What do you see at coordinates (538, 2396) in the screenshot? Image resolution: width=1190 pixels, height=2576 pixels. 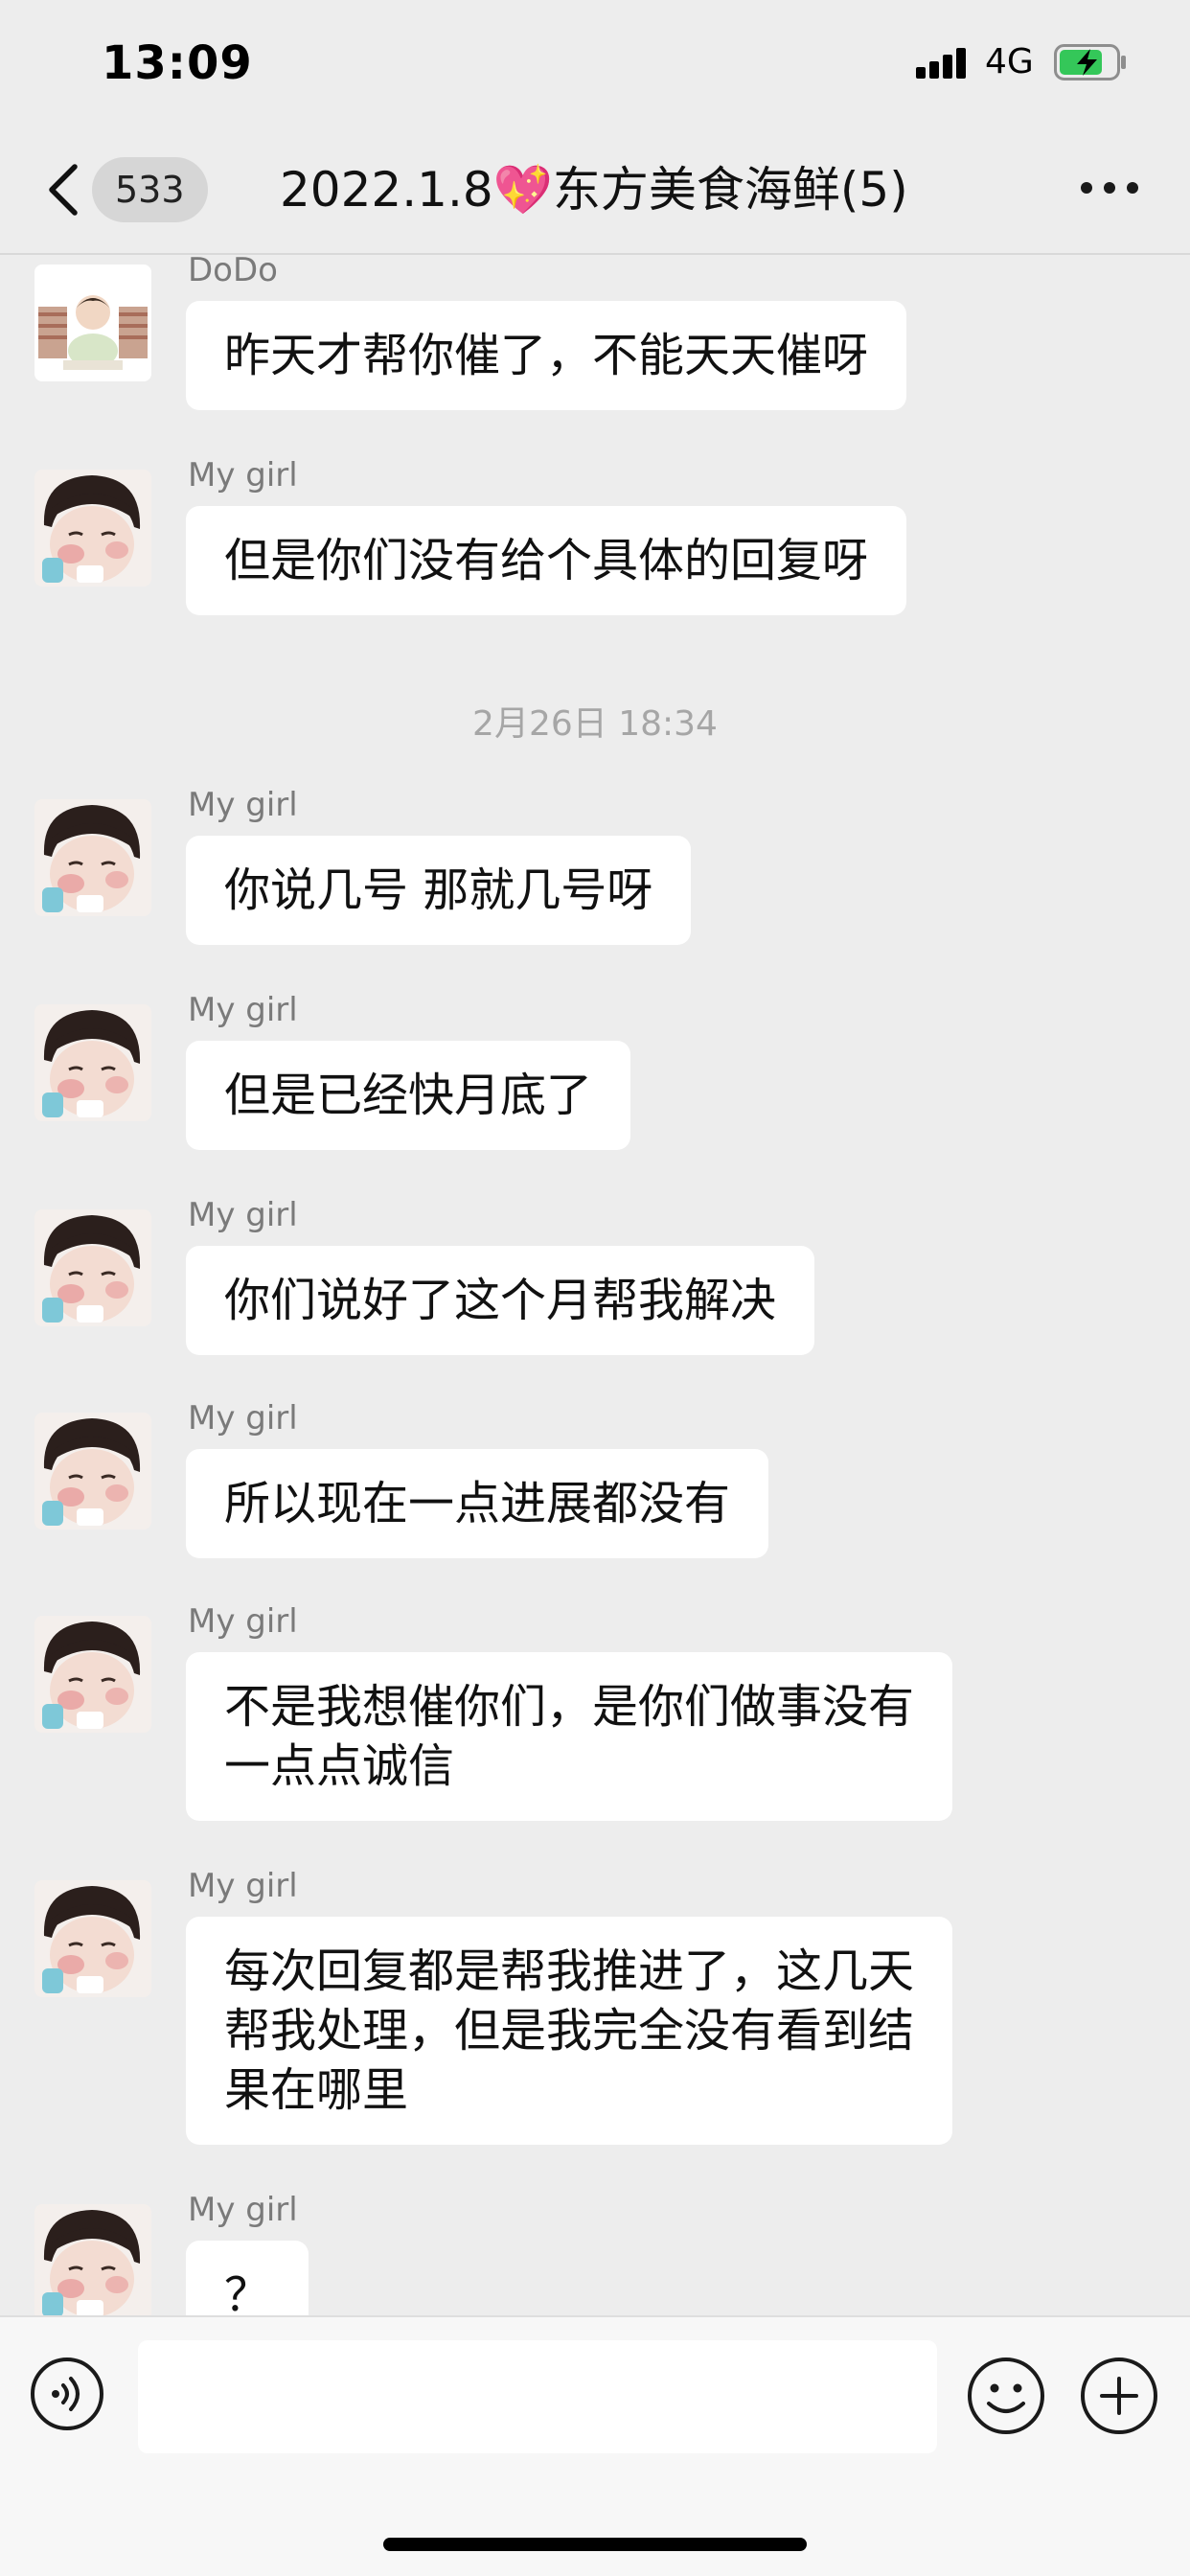 I see `message-input` at bounding box center [538, 2396].